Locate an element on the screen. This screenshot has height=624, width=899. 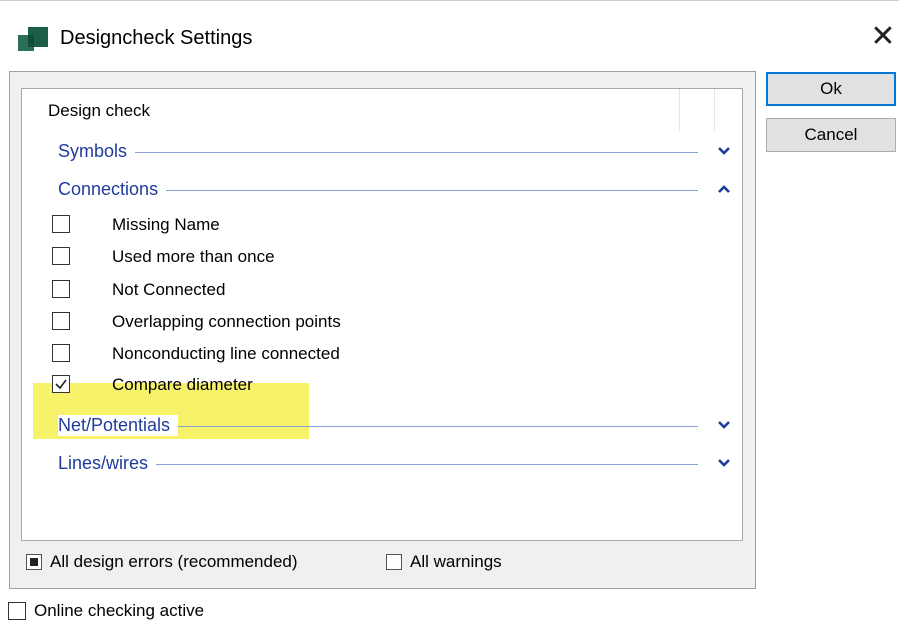
check-item-label: Compare diameter is located at coordinates (182, 384).